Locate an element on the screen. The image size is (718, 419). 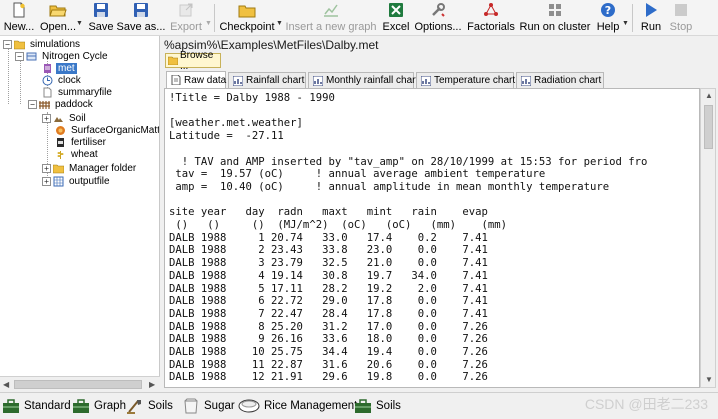
insert-graph-button: Insert a new graph is located at coordinates (331, 18).